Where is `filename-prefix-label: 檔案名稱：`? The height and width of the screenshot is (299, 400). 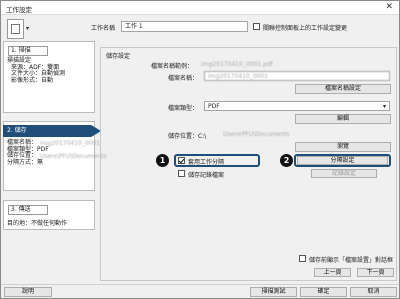 filename-prefix-label: 檔案名稱： is located at coordinates (183, 78).